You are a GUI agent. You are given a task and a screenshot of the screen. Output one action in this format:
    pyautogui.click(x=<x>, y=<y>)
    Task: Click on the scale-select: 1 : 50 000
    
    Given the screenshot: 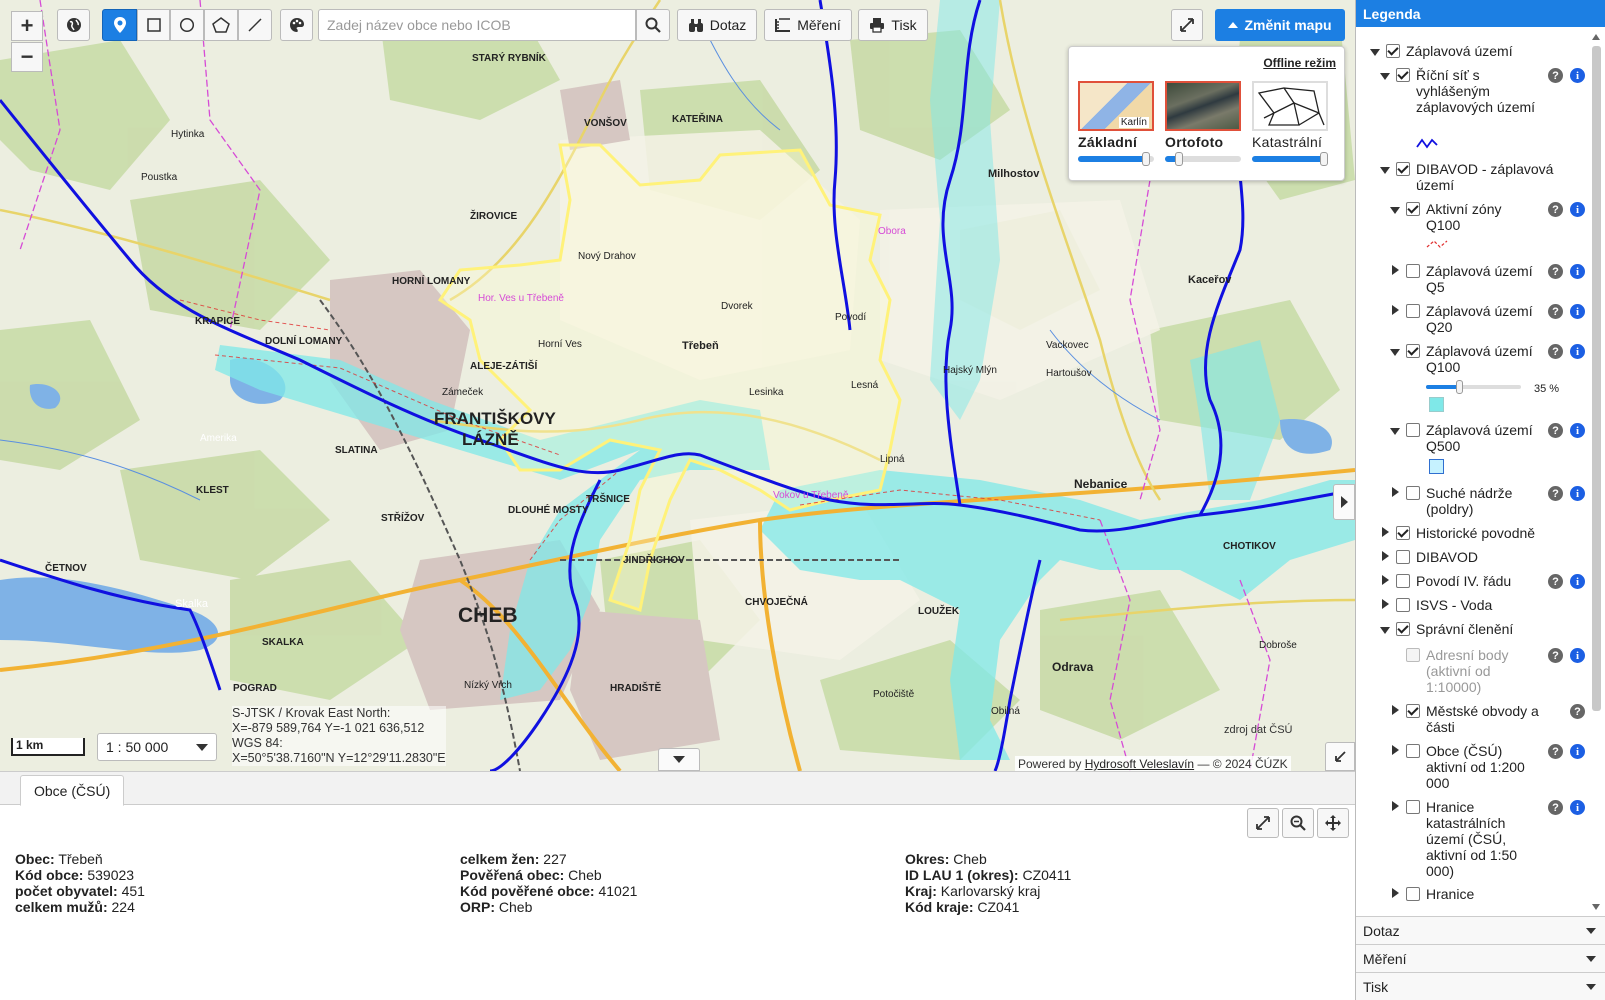 What is the action you would take?
    pyautogui.click(x=157, y=747)
    